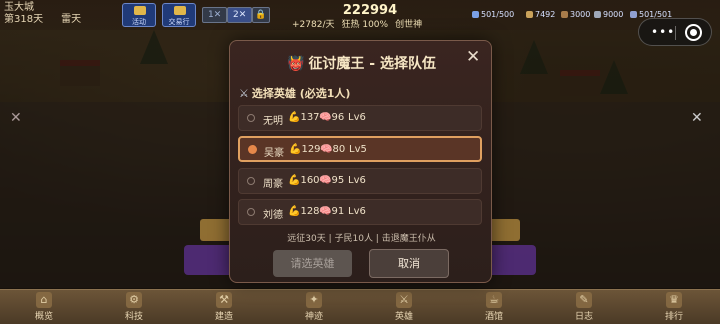  I want to click on nav-miracle: ✦ 神迹, so click(314, 307).